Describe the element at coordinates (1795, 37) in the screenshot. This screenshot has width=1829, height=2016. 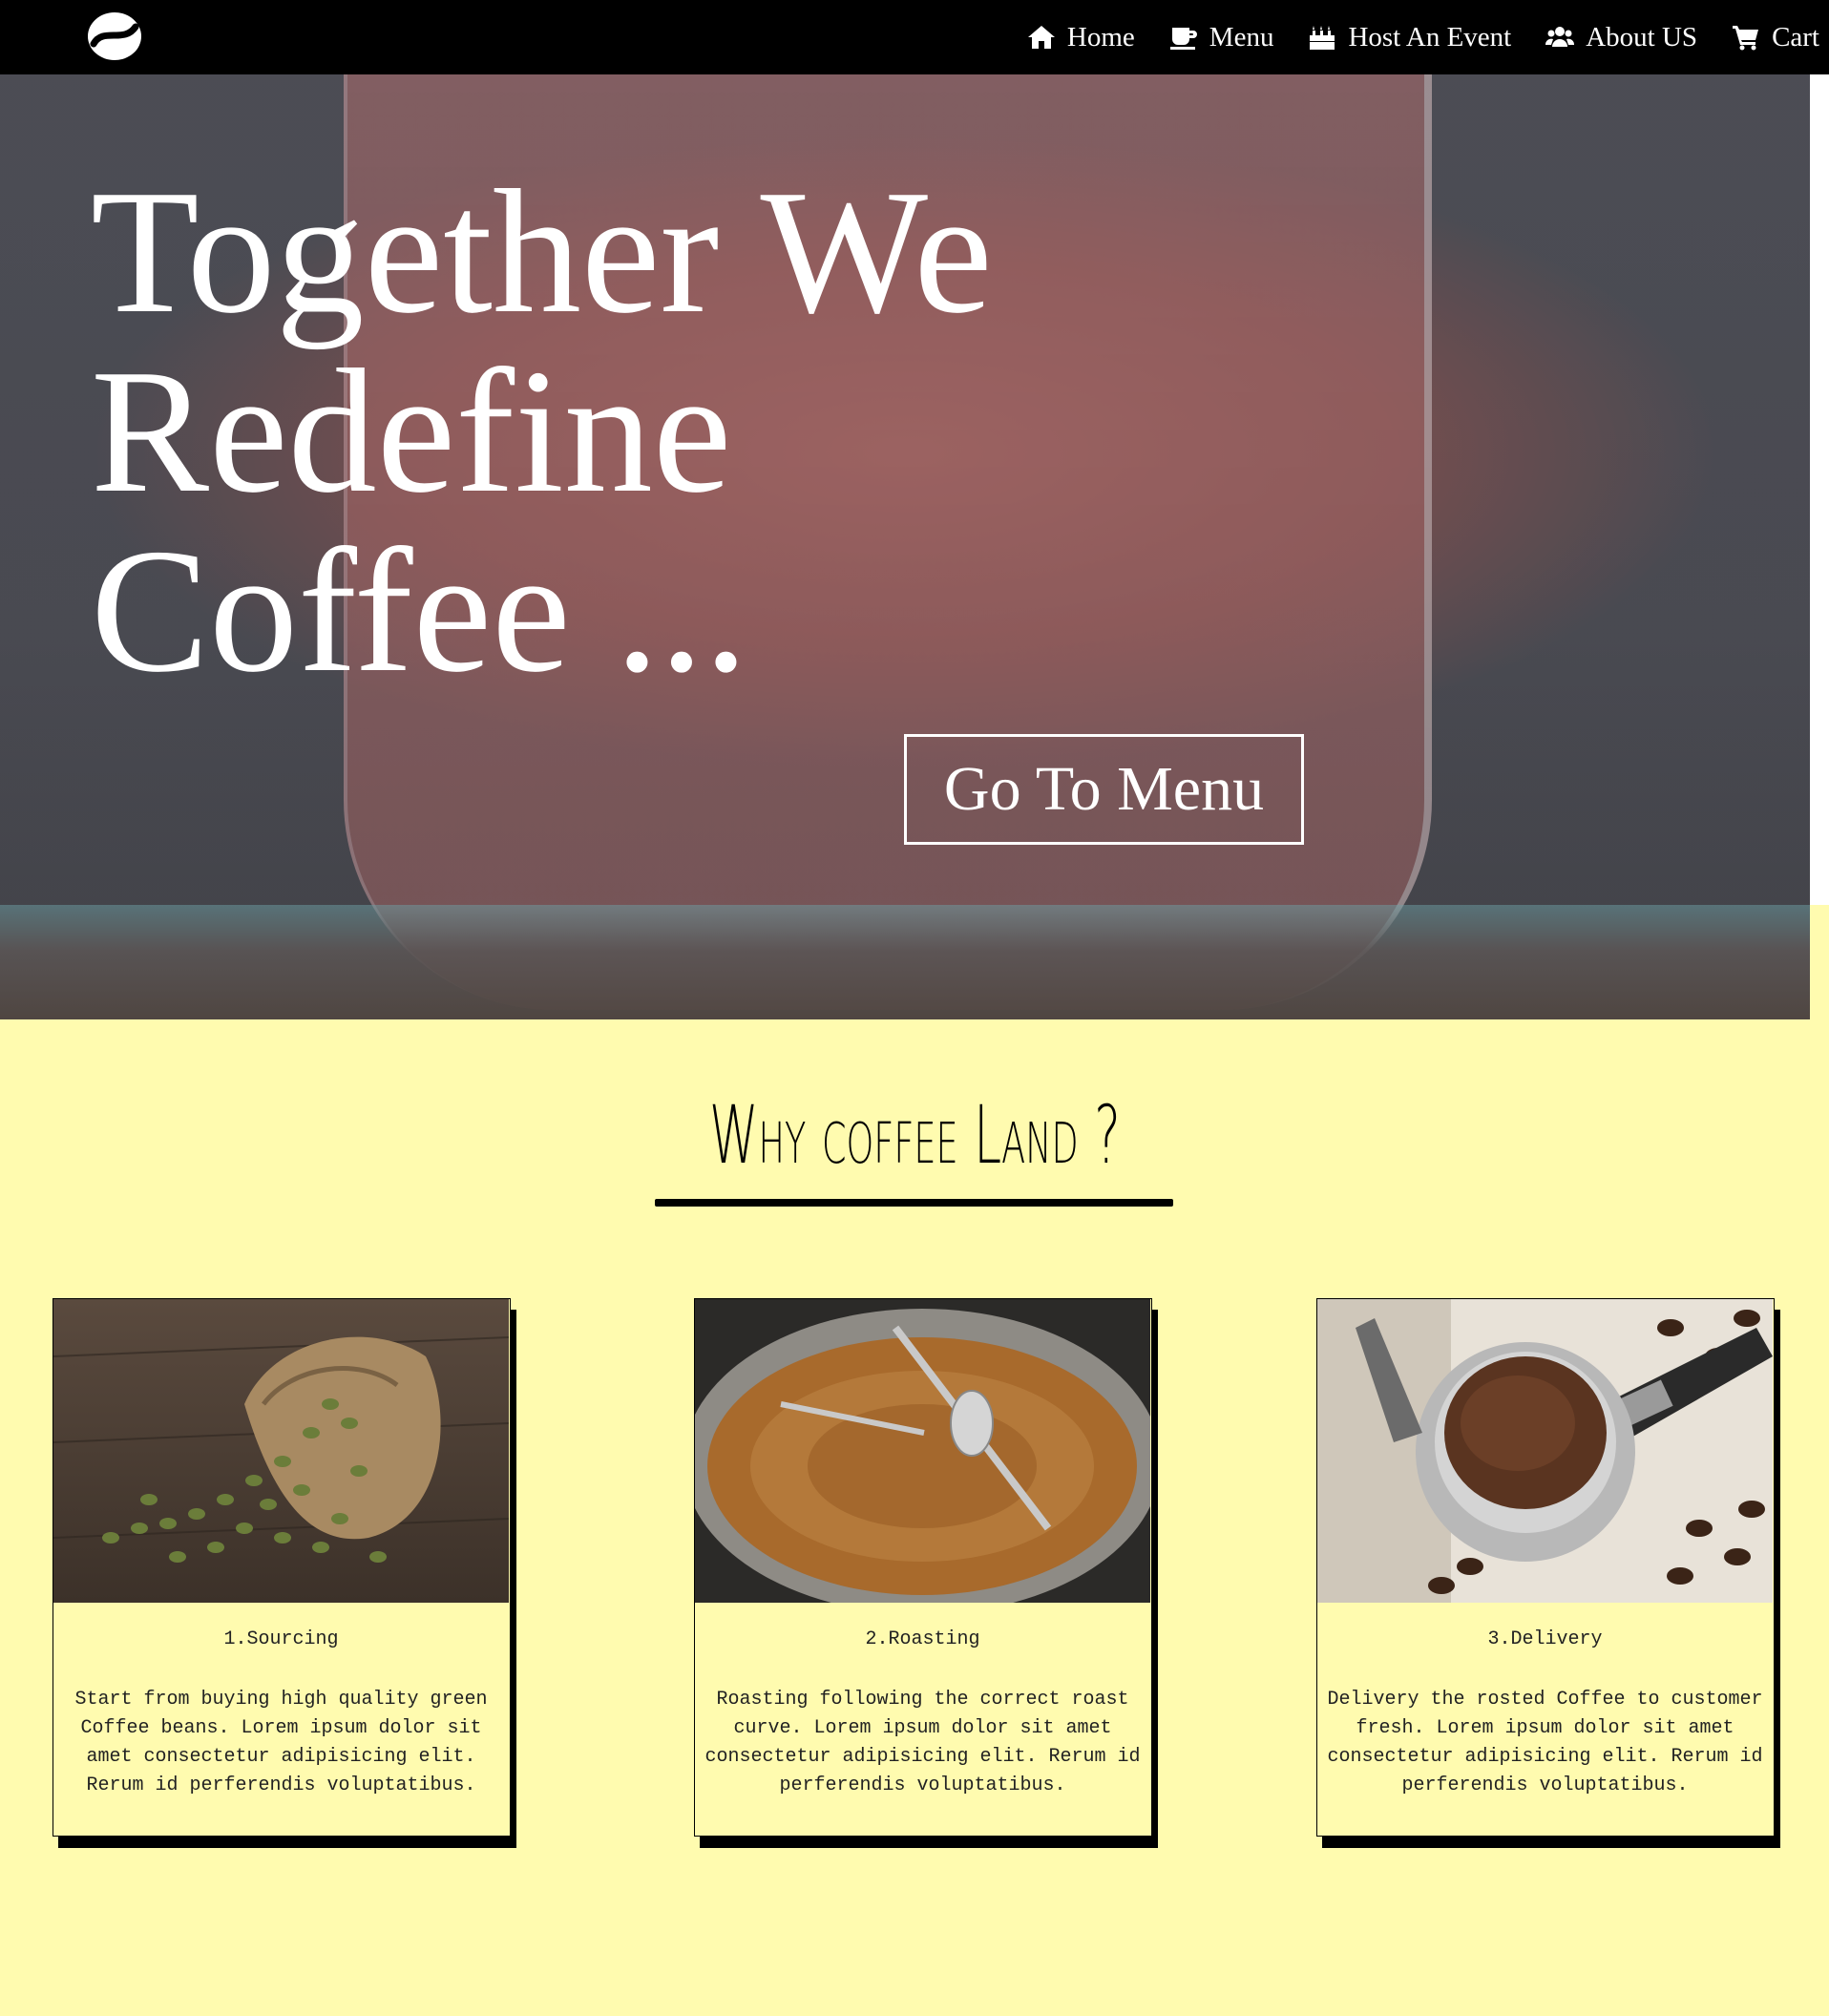
I see `nav-cart-label: Cart` at that location.